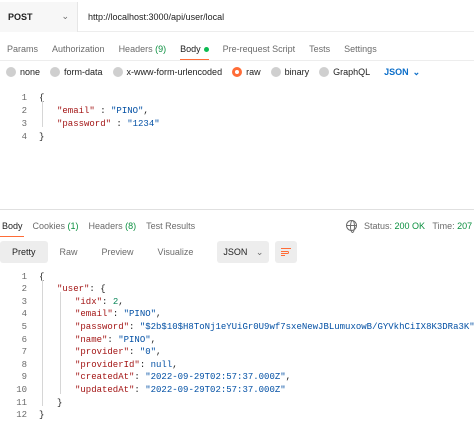 The height and width of the screenshot is (433, 474). Describe the element at coordinates (83, 72) in the screenshot. I see `radio-label: form-data` at that location.